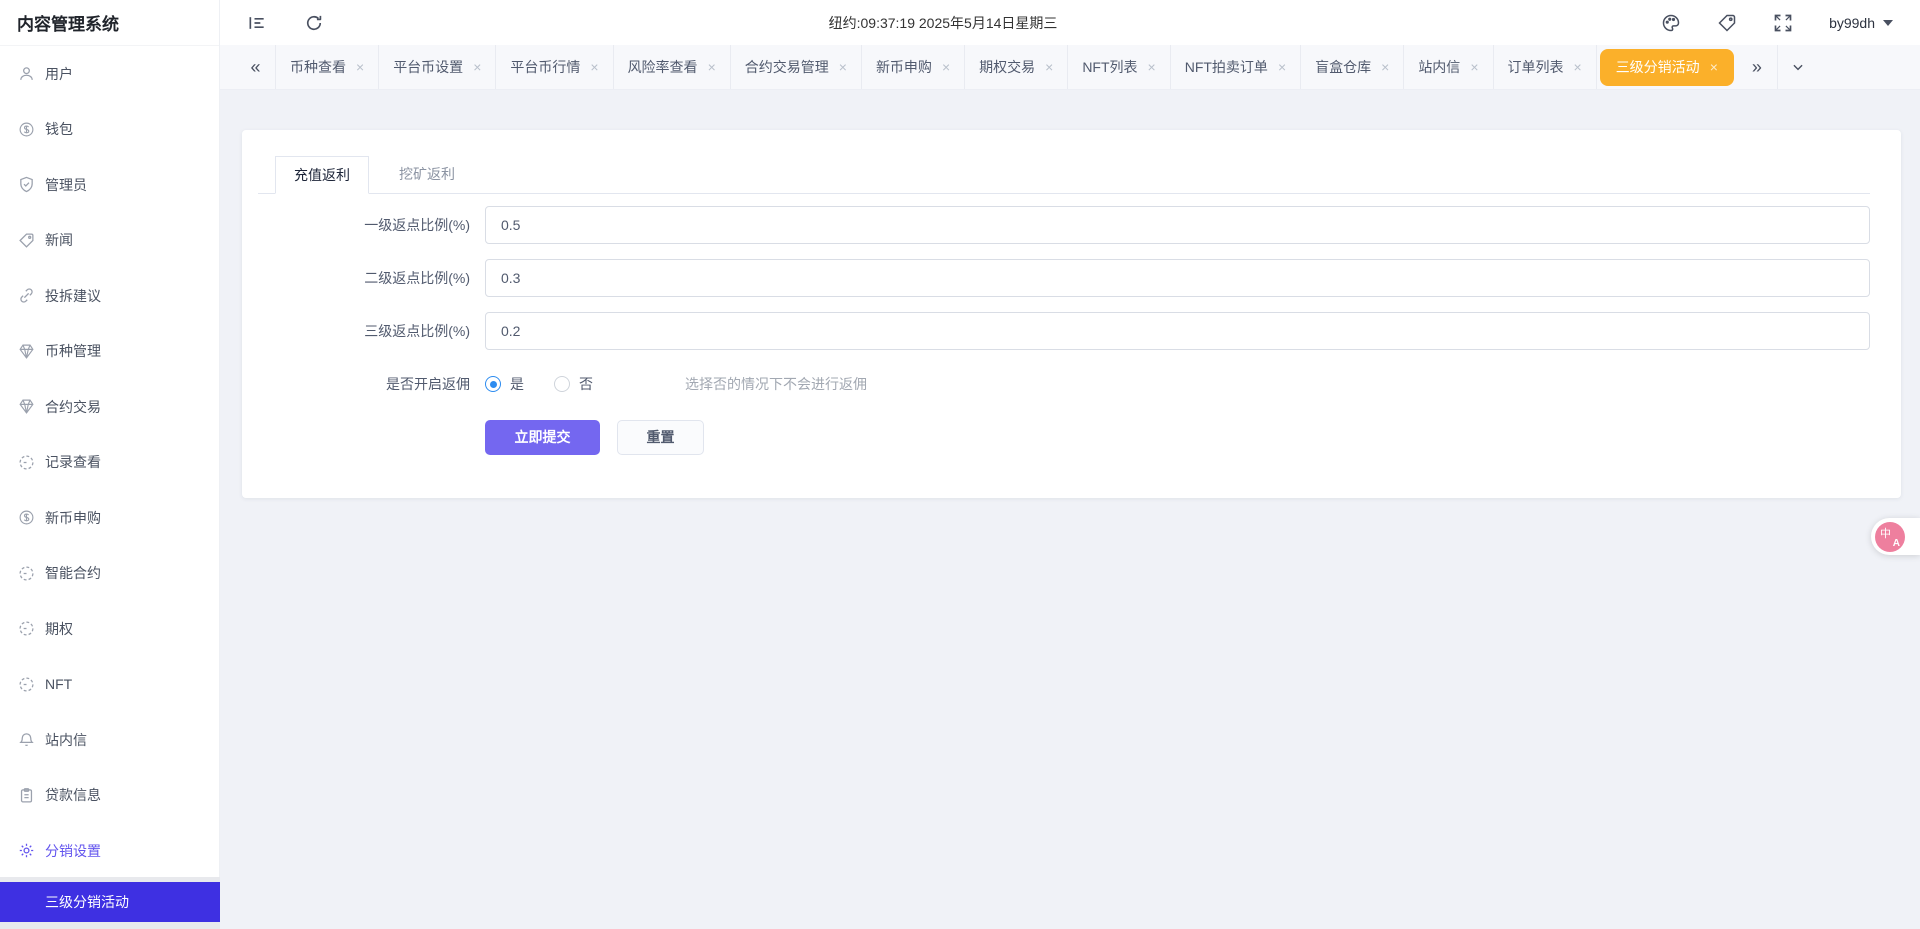  What do you see at coordinates (1177, 225) in the screenshot?
I see `level1-rebate-input` at bounding box center [1177, 225].